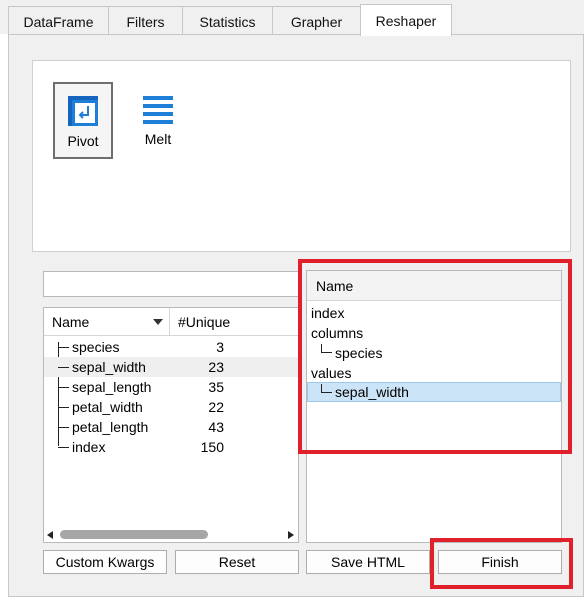  Describe the element at coordinates (500, 562) in the screenshot. I see `finish-button: Finish` at that location.